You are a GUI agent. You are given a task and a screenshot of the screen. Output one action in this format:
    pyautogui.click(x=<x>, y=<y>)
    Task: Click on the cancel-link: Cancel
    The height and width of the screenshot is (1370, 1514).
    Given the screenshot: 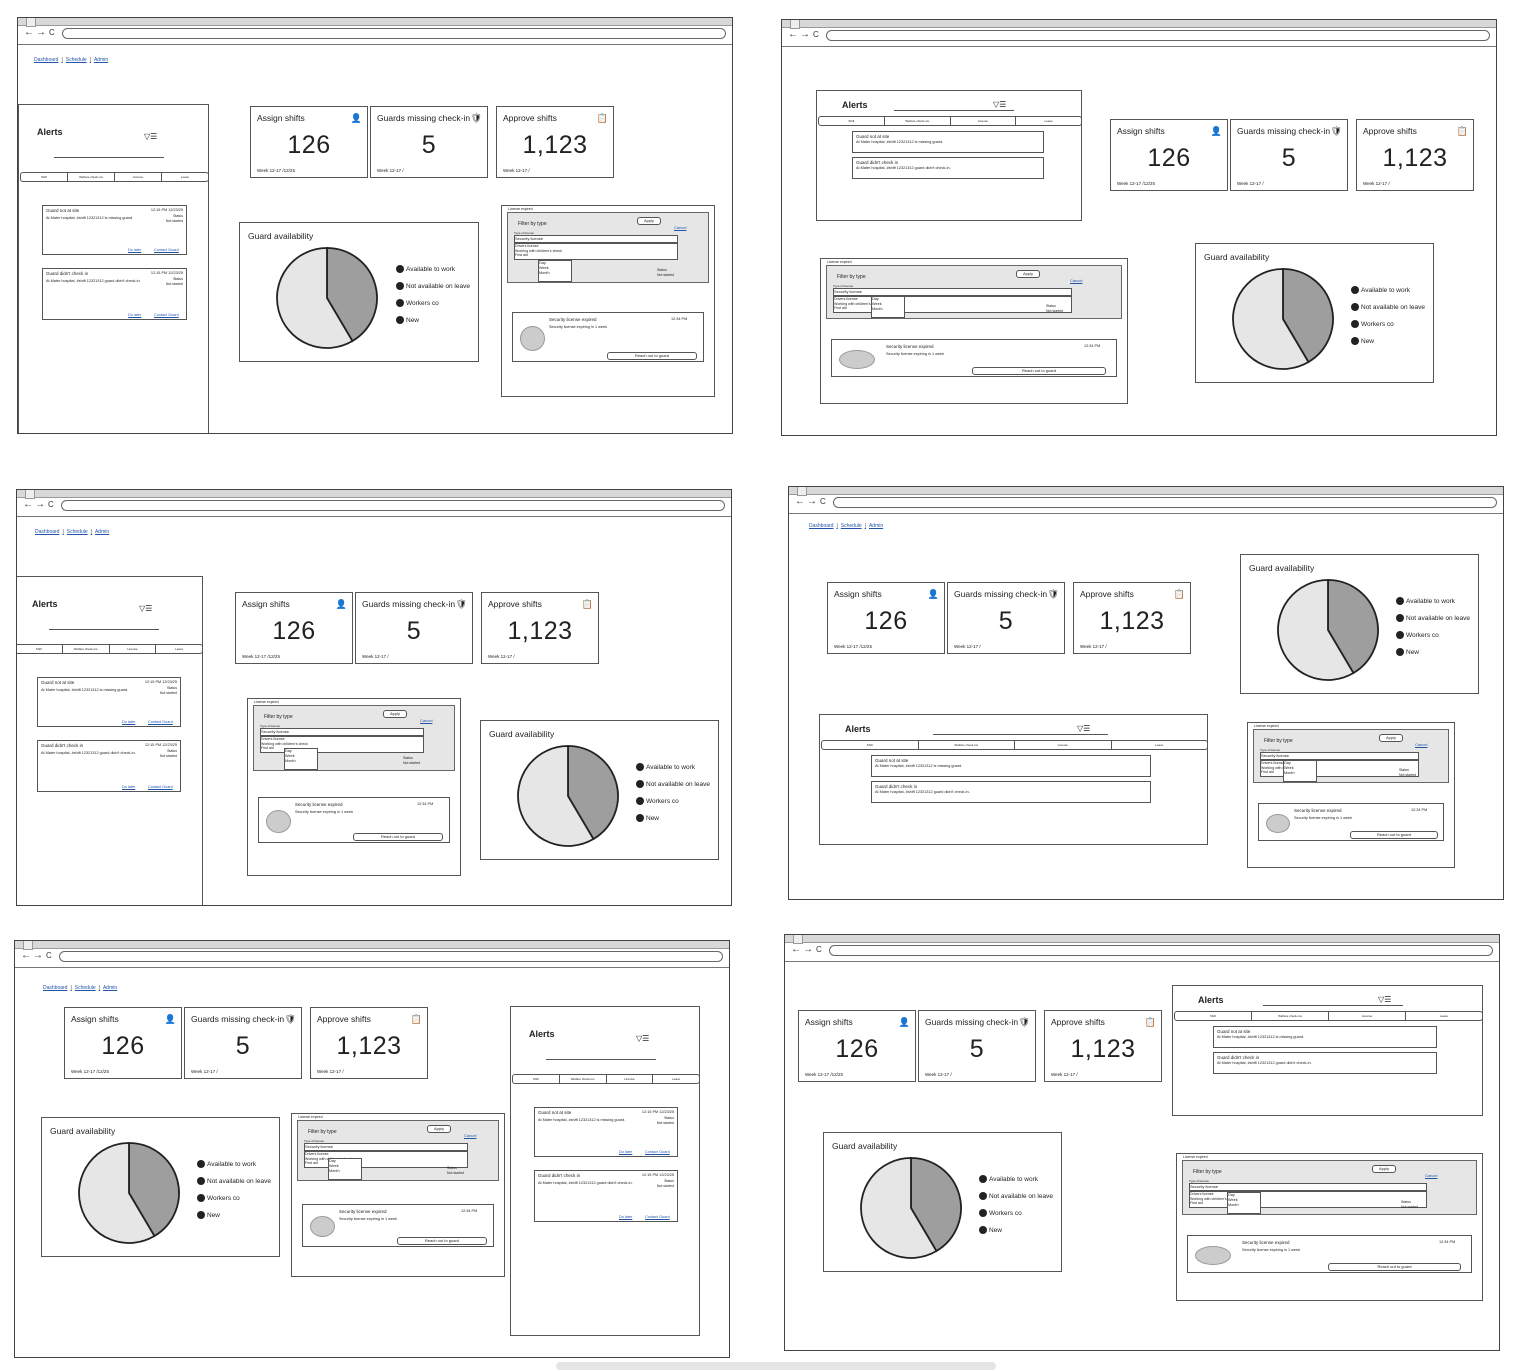 What is the action you would take?
    pyautogui.click(x=680, y=227)
    